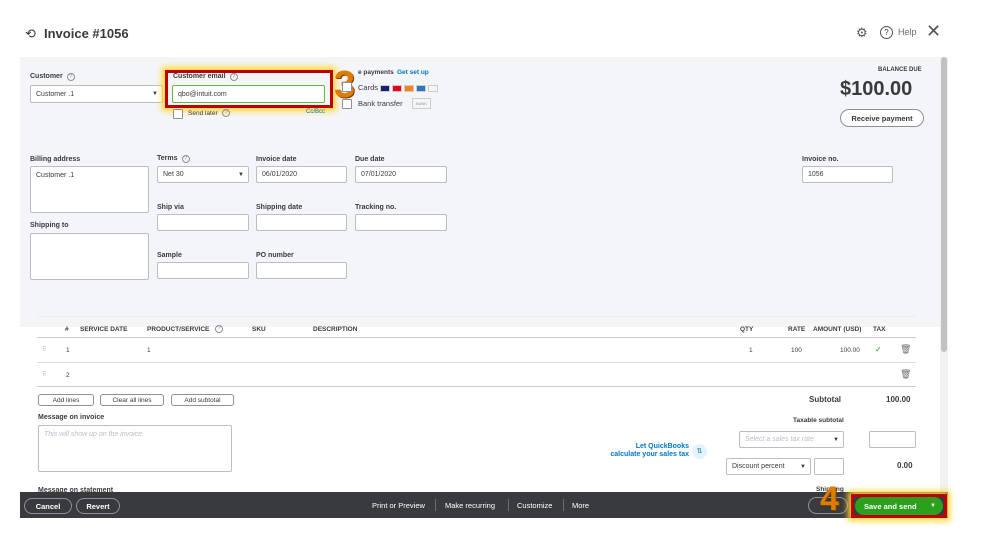  What do you see at coordinates (862, 33) in the screenshot?
I see `gear-icon: ⚙` at bounding box center [862, 33].